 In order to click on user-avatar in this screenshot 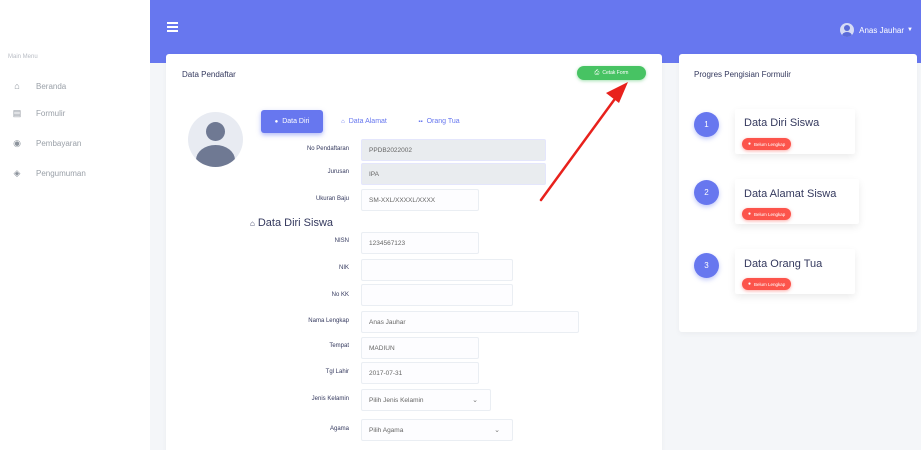, I will do `click(847, 30)`.